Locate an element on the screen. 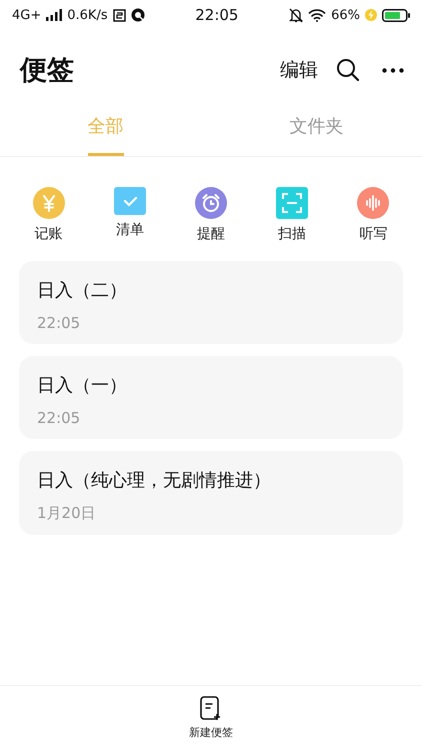 This screenshot has width=422, height=750. note-title: 日入（纯心理，无剧情推进） is located at coordinates (154, 480).